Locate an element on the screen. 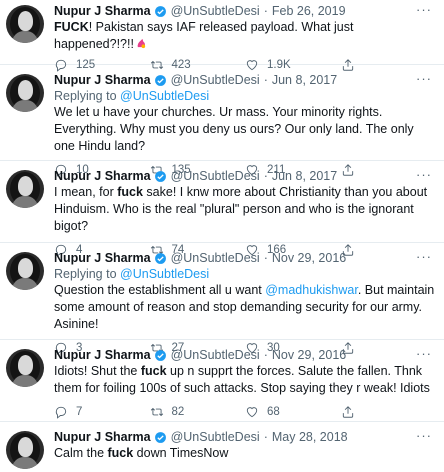 The width and height of the screenshot is (444, 472). text-rest: down TimesNow is located at coordinates (181, 453).